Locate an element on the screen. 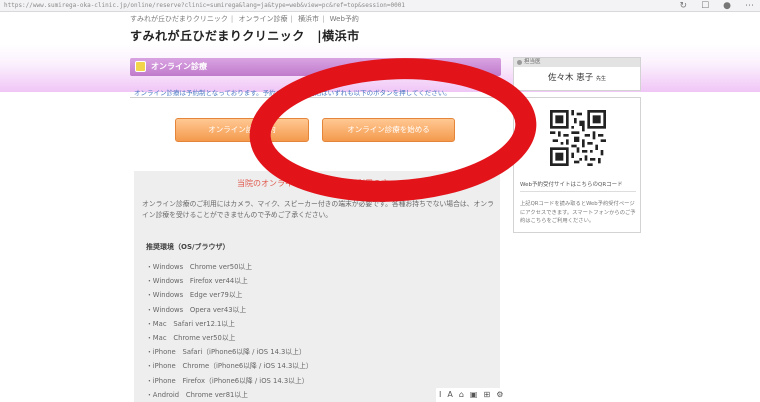  home-icon: ⌂ is located at coordinates (461, 395).